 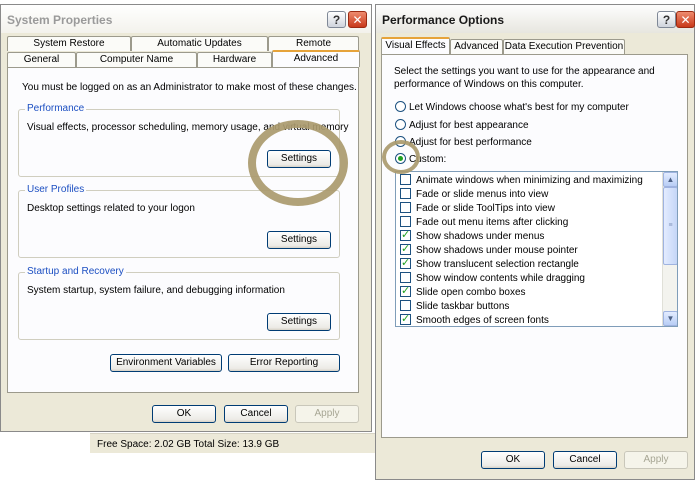 I want to click on list-item-label: Show shadows under menus, so click(x=480, y=236).